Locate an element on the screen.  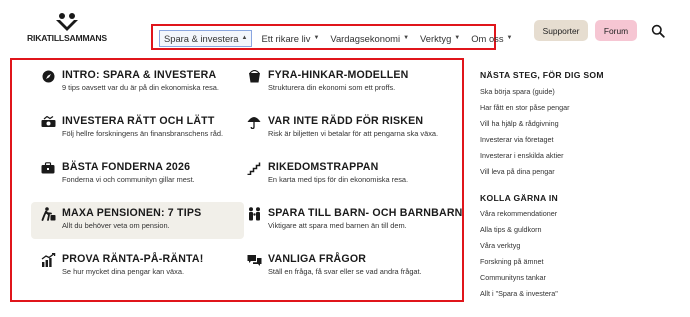
heart-people-logo-icon is located at coordinates (67, 22).